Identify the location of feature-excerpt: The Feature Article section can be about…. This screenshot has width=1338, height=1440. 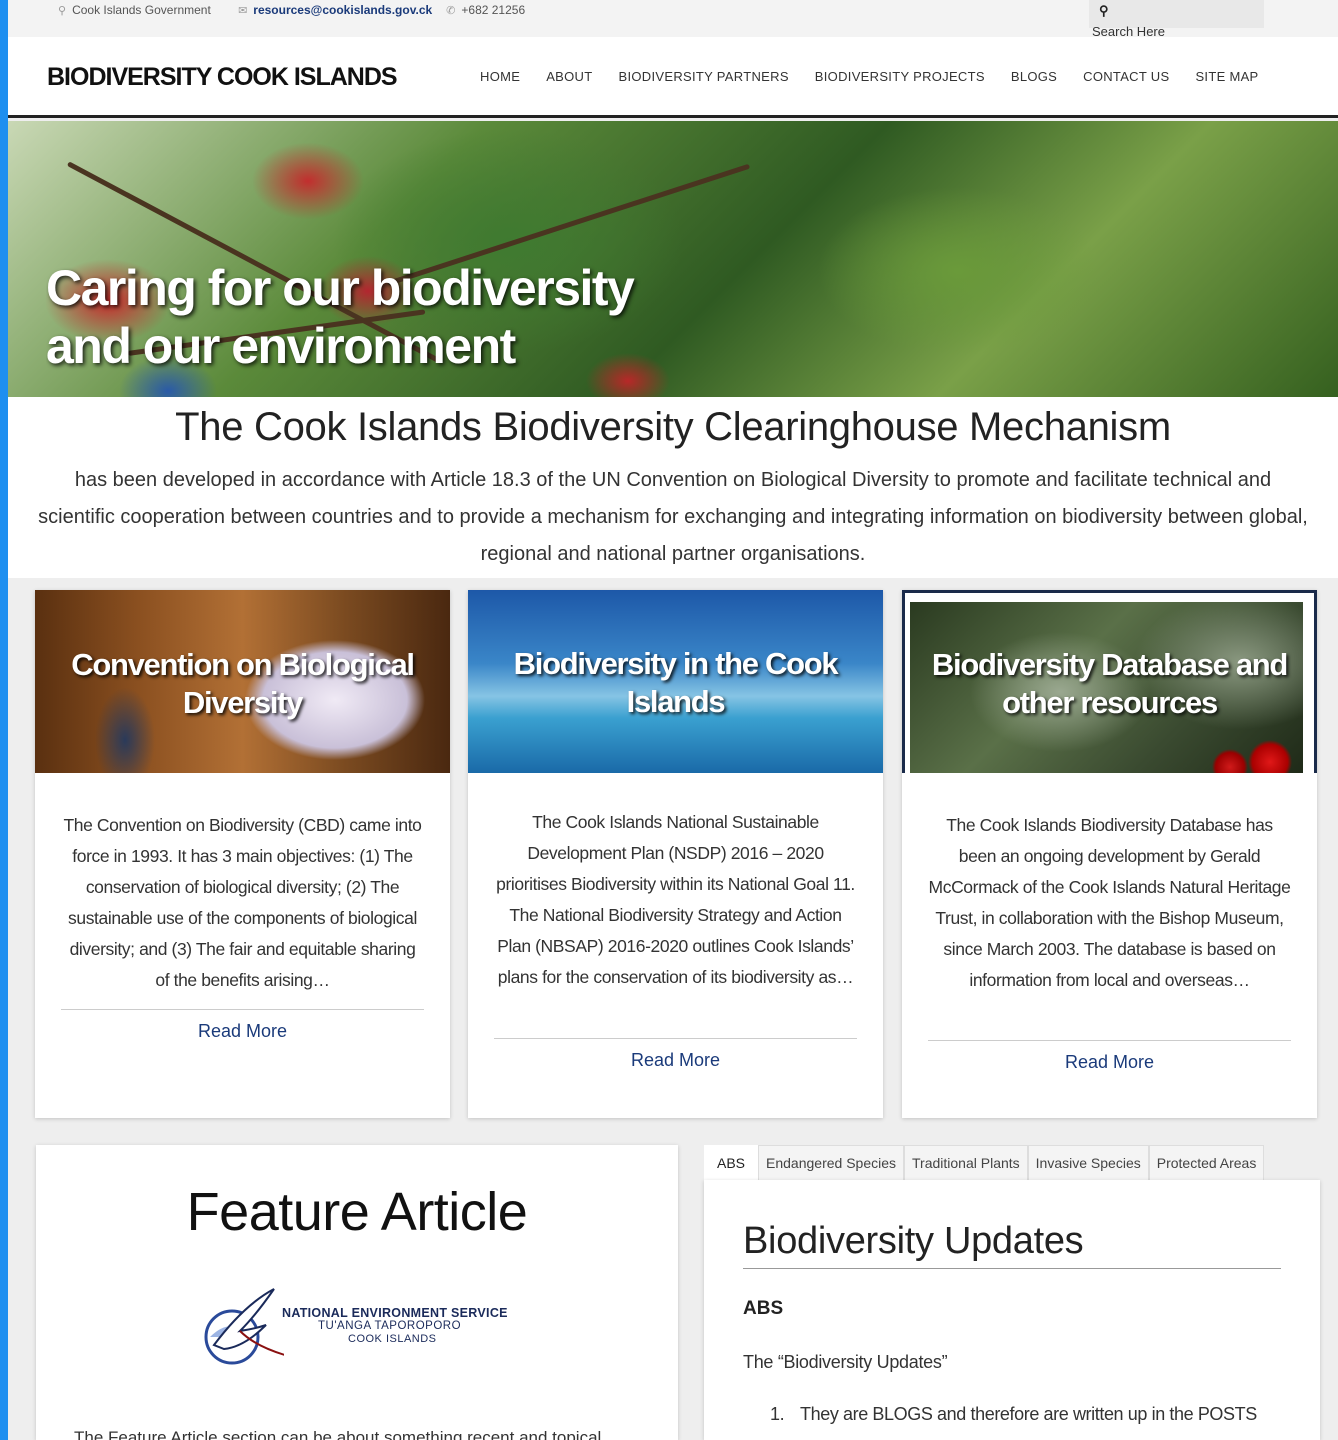
(338, 1434).